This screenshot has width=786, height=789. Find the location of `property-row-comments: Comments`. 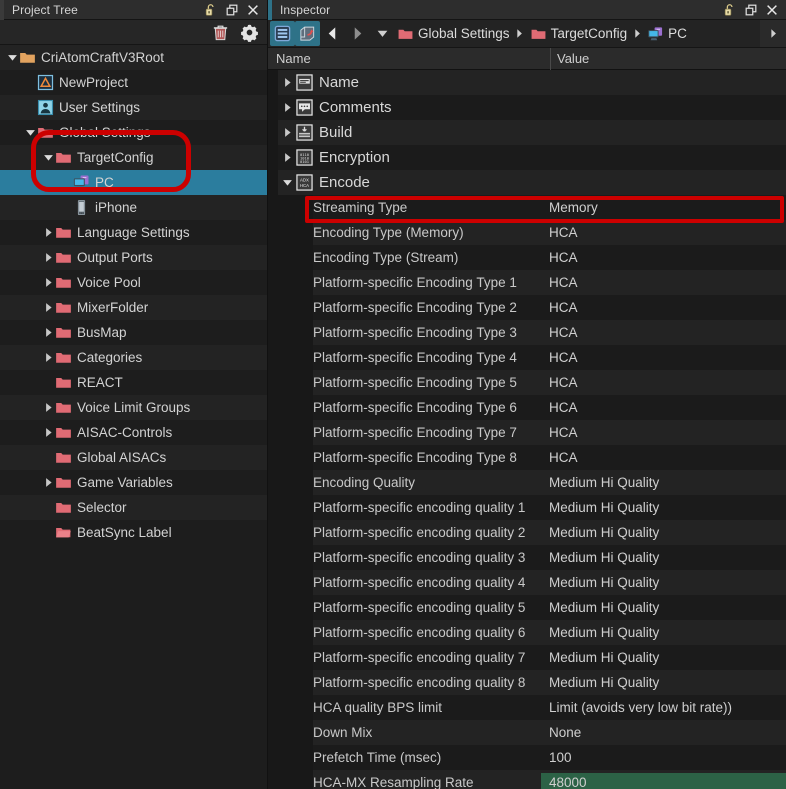

property-row-comments: Comments is located at coordinates (527, 107).